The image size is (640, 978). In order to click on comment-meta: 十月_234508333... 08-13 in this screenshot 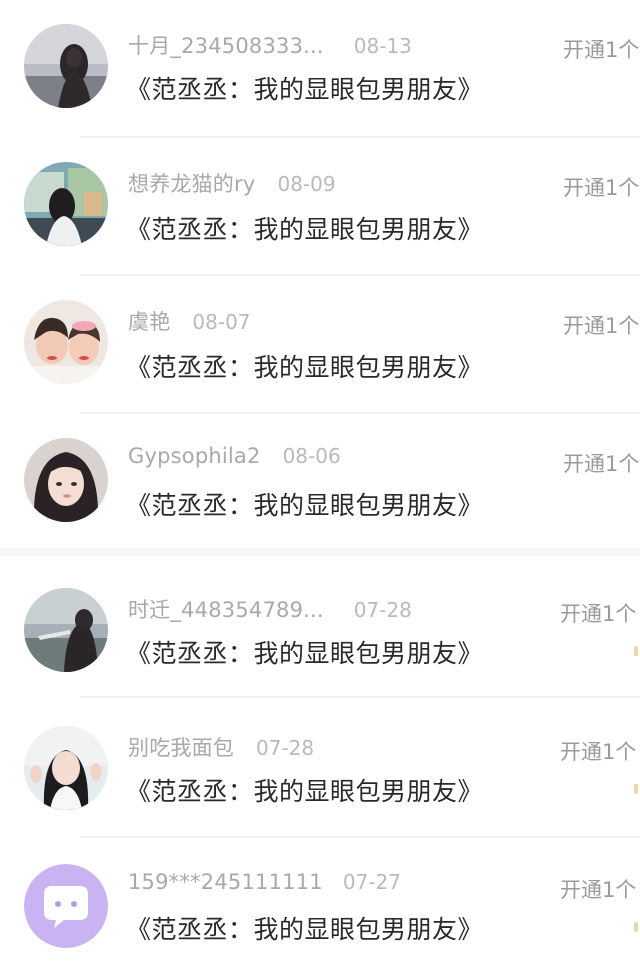, I will do `click(270, 45)`.